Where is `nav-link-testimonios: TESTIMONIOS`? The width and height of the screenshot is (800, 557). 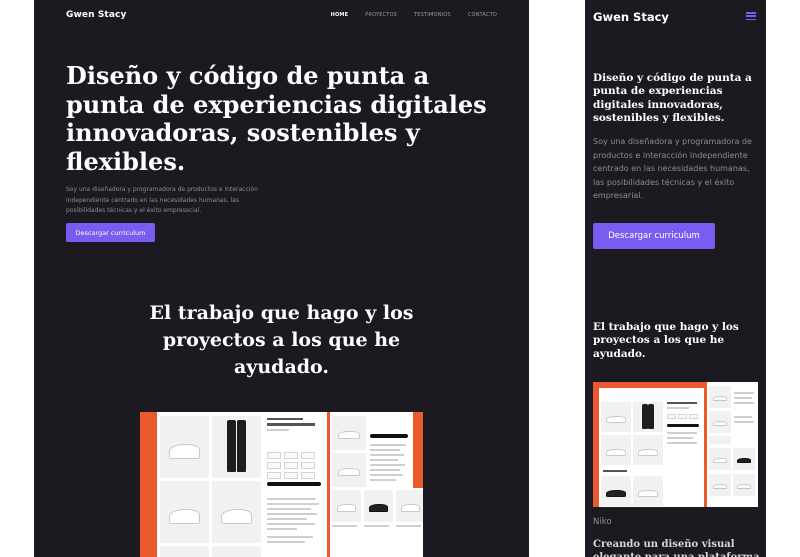
nav-link-testimonios: TESTIMONIOS is located at coordinates (432, 15).